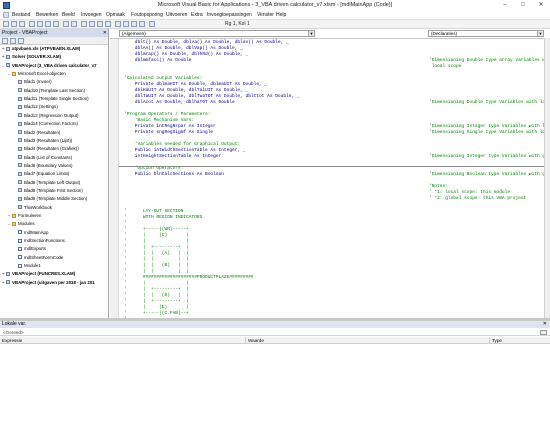 The image size is (550, 432). I want to click on copy-icon, so click(40, 24).